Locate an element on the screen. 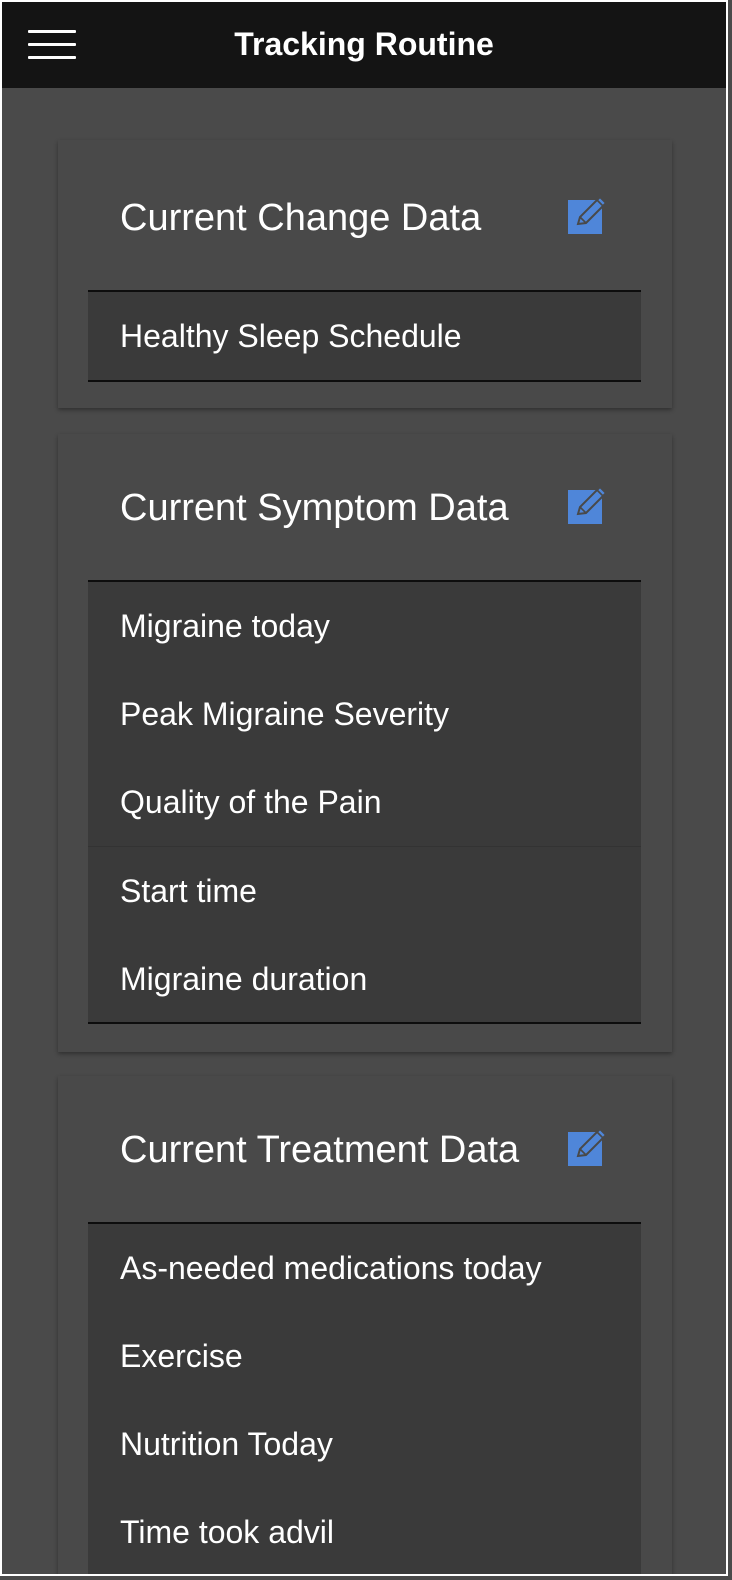 The image size is (732, 1580). card-title: Current Symptom Data is located at coordinates (314, 508).